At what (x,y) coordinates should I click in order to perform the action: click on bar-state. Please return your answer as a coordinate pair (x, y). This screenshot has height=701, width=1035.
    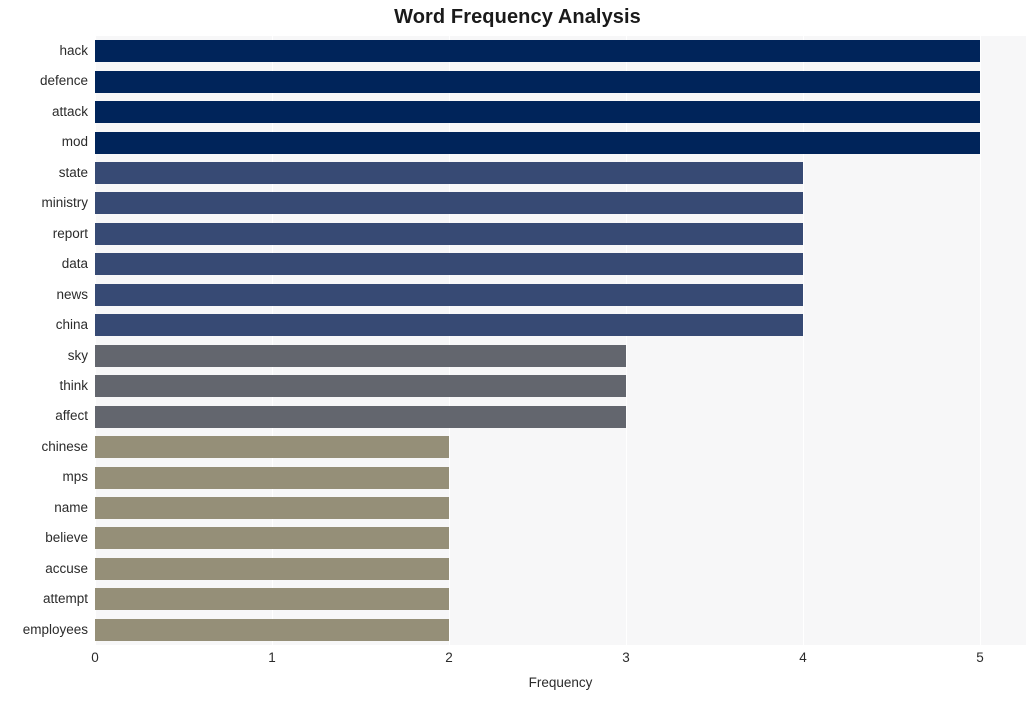
    Looking at the image, I should click on (449, 173).